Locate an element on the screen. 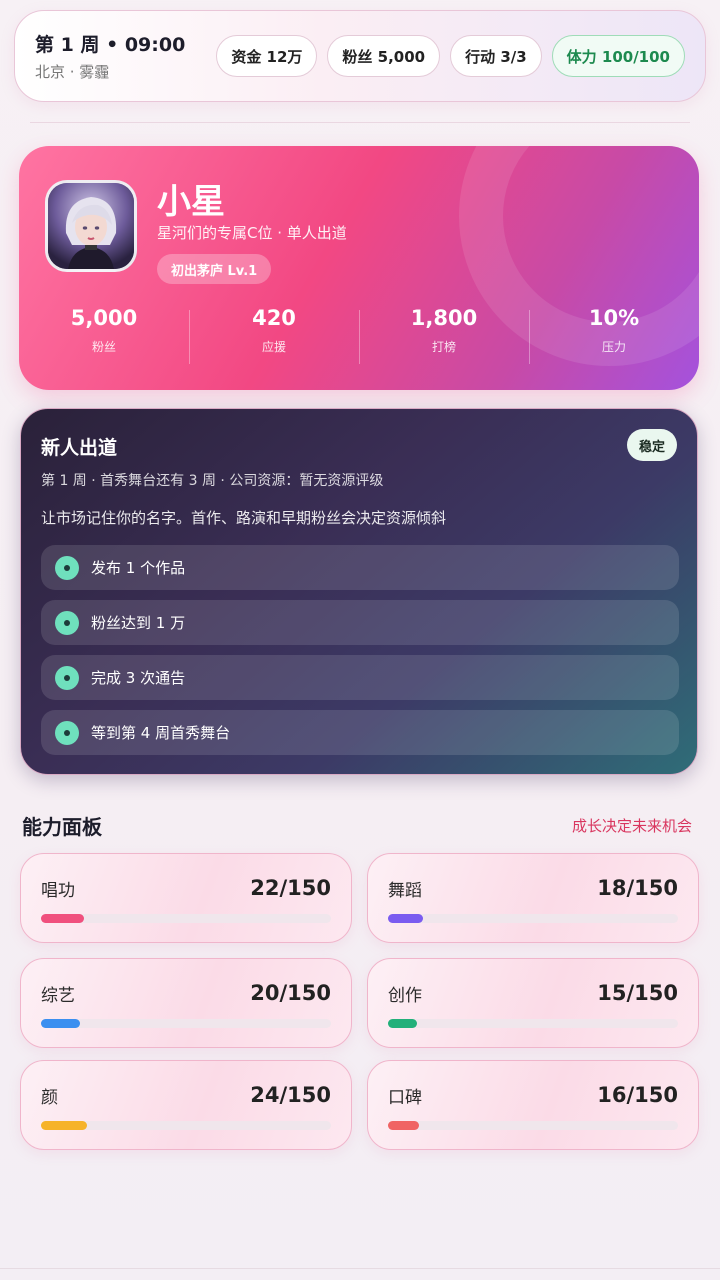 Image resolution: width=720 pixels, height=1280 pixels. stamina-chip: 体力 100/100 is located at coordinates (618, 56).